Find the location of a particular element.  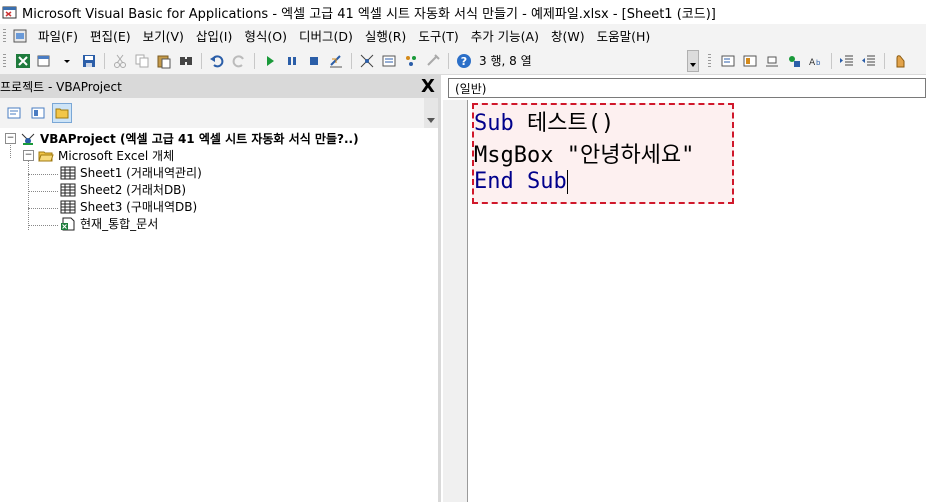

tree-item-sheet1: Sheet1 (거래내역관리) is located at coordinates (212, 172).